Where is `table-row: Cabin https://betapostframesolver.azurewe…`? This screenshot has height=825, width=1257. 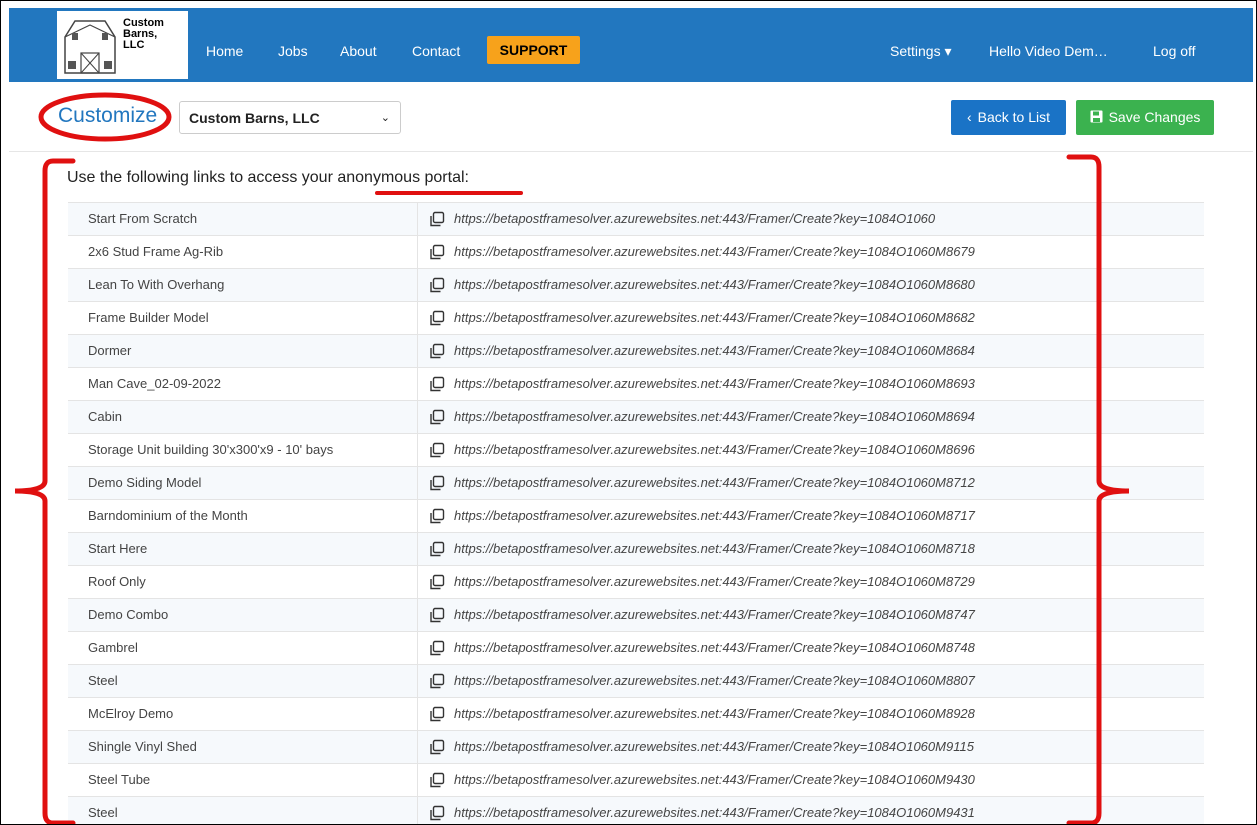
table-row: Cabin https://betapostframesolver.azurewe… is located at coordinates (636, 417).